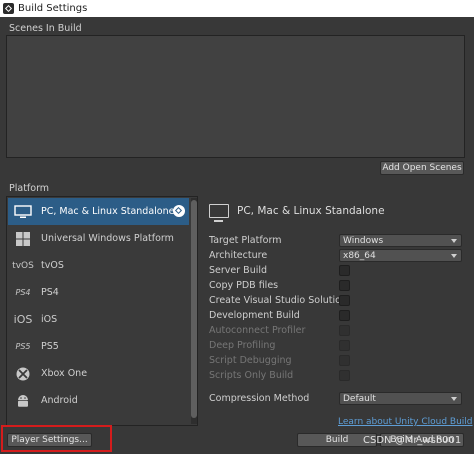  What do you see at coordinates (259, 398) in the screenshot?
I see `compression-method-label: Compression Method` at bounding box center [259, 398].